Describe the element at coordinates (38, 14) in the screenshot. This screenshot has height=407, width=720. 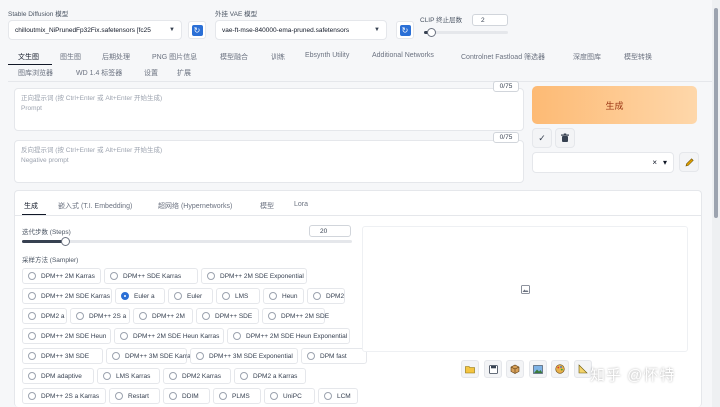
I see `sd-model-label: Stable Diffusion 模型` at that location.